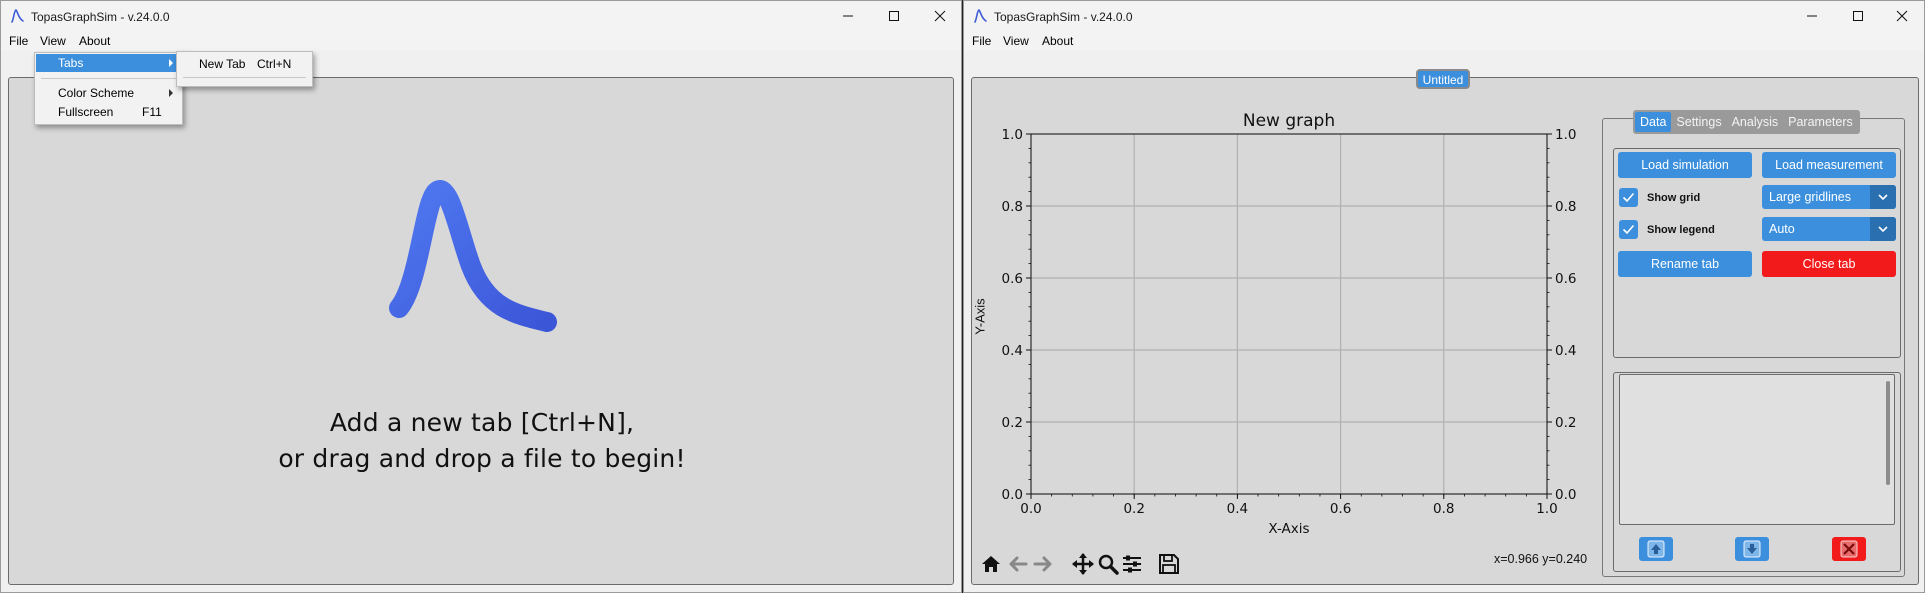 This screenshot has width=1925, height=593. What do you see at coordinates (17, 16) in the screenshot?
I see `app-logo-icon` at bounding box center [17, 16].